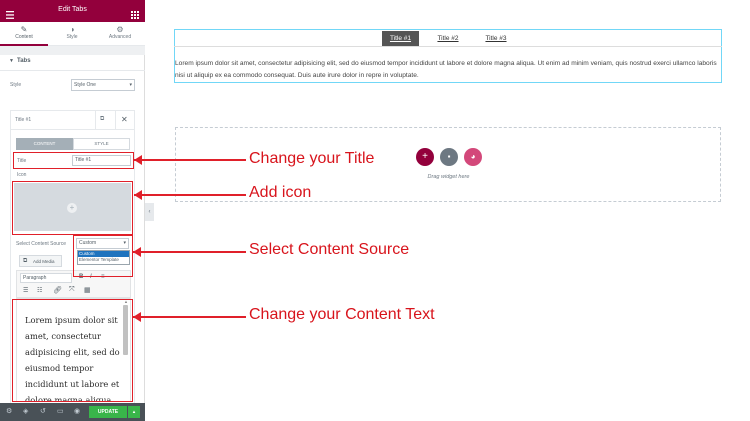  I want to click on navigator-icon: ◈, so click(25, 411).